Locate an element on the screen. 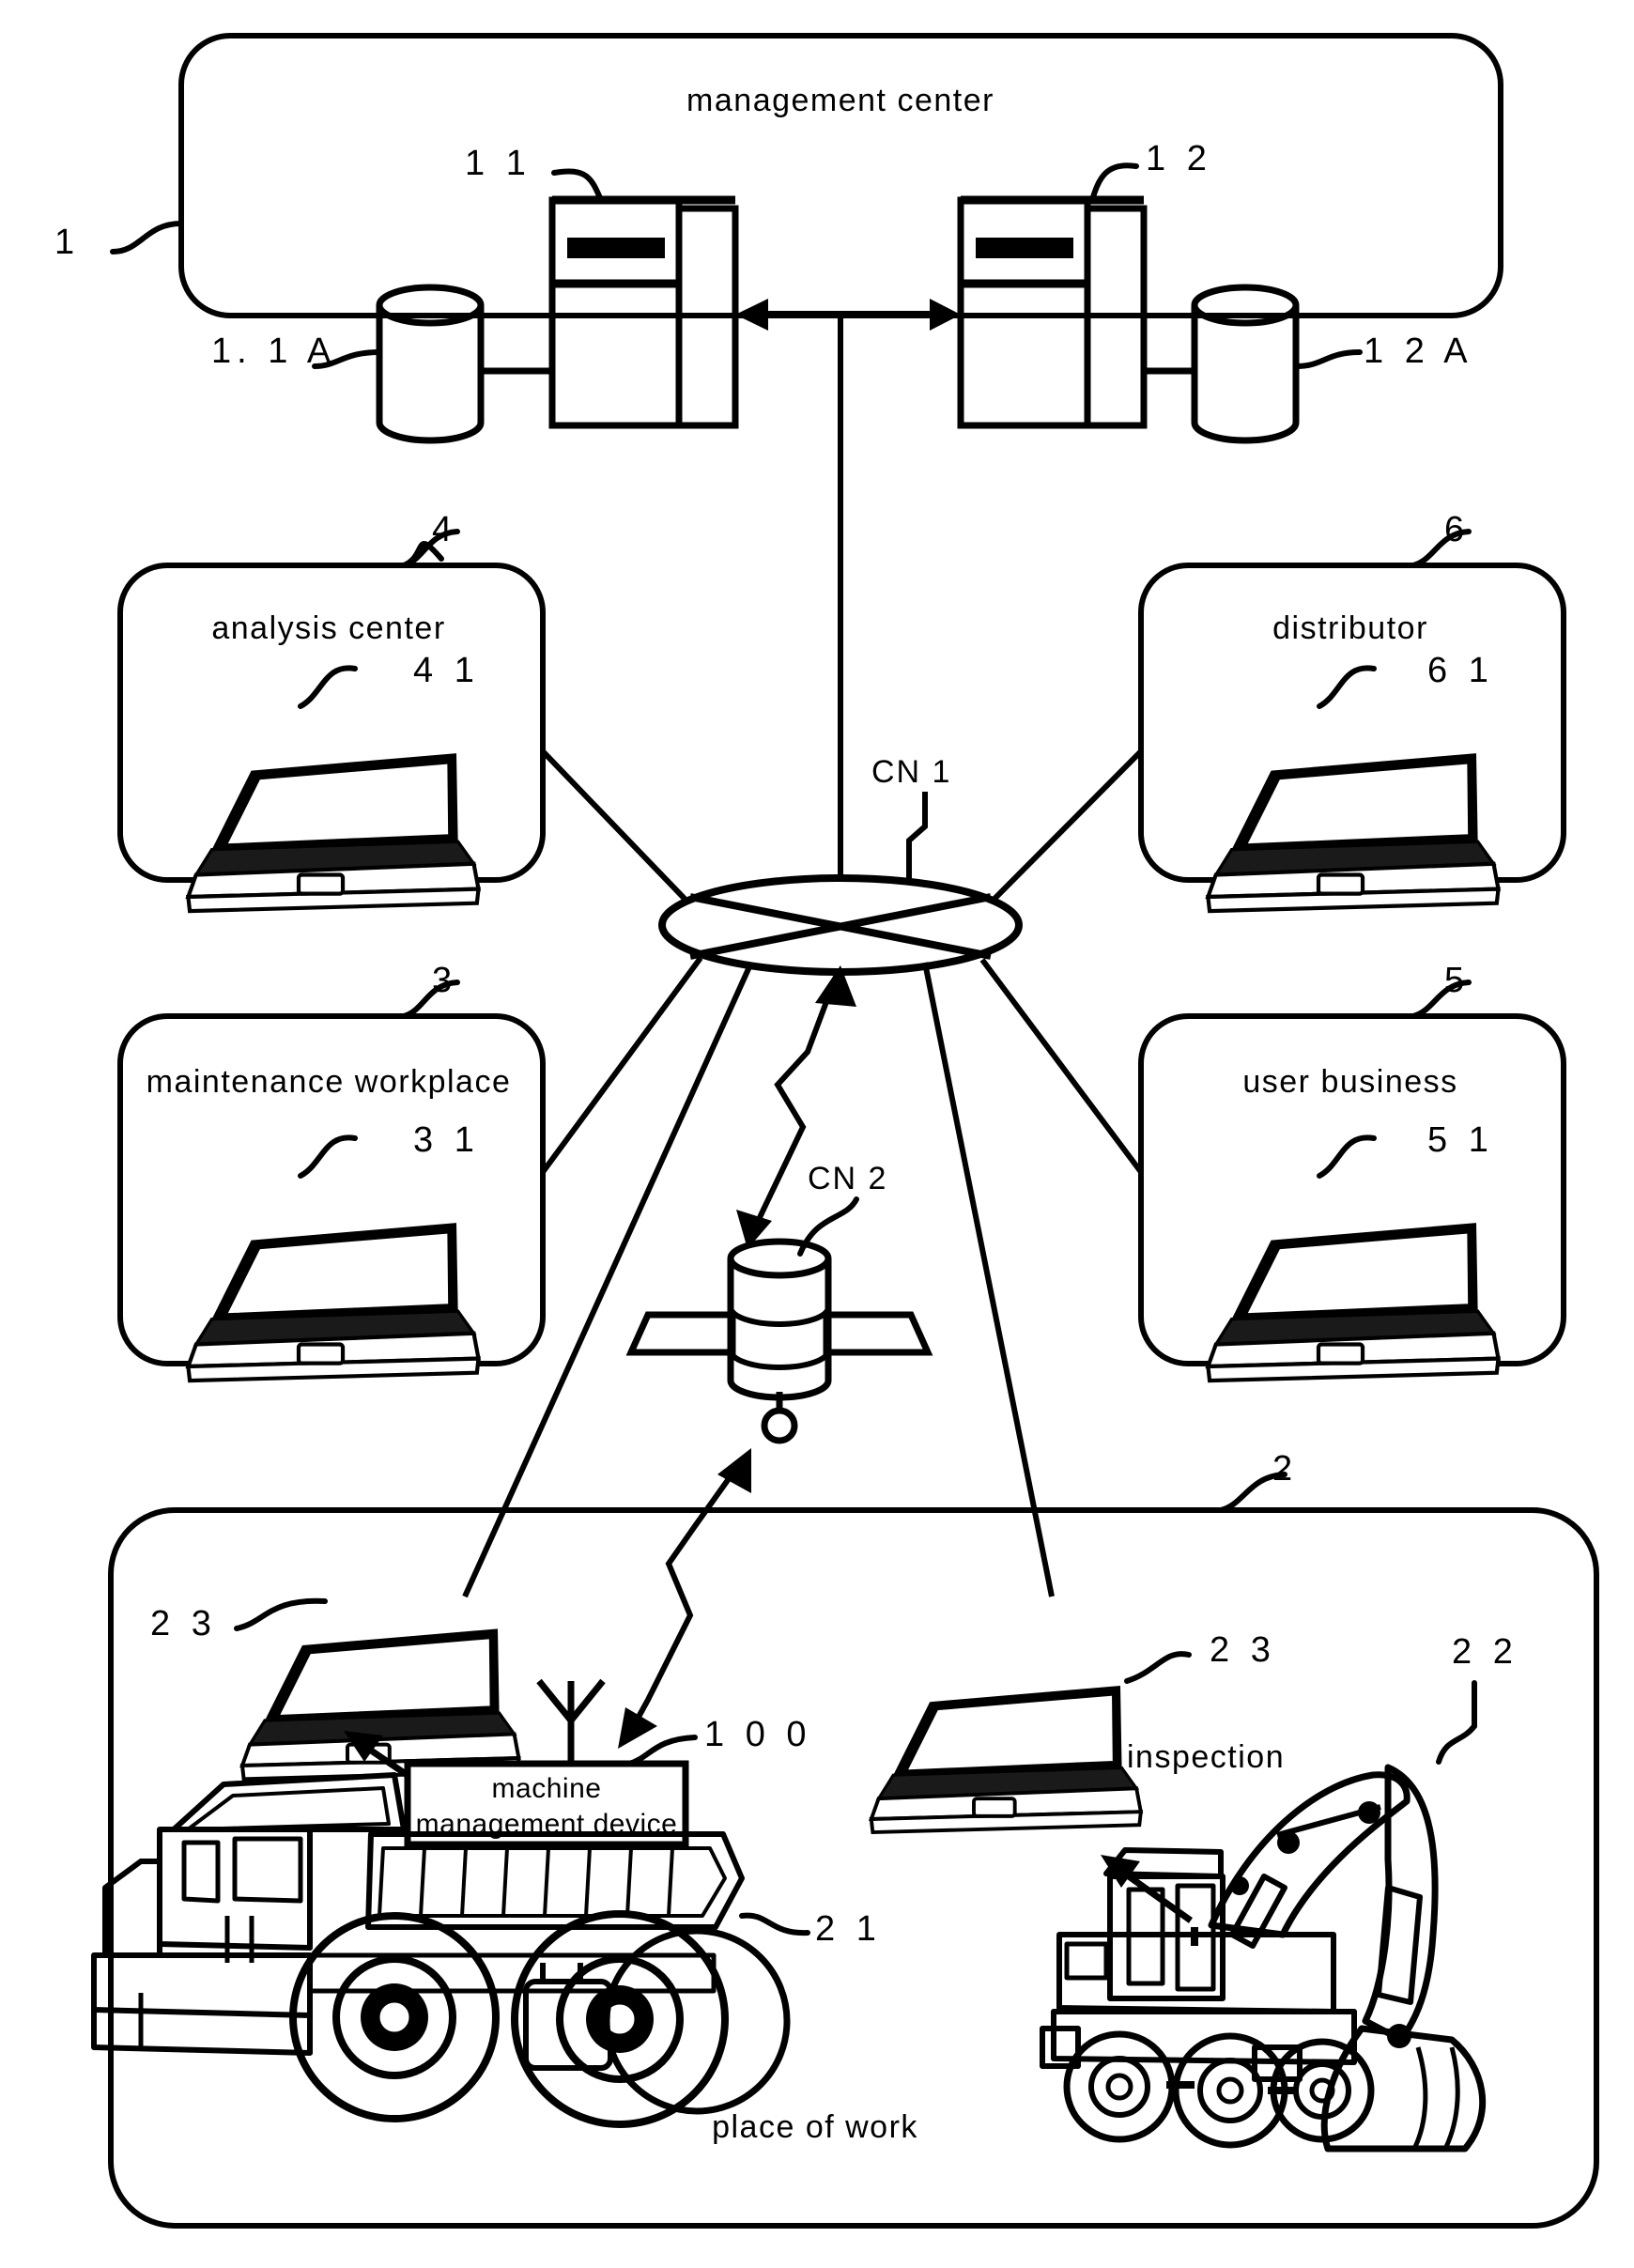 The width and height of the screenshot is (1634, 2268). laptop-61-icon is located at coordinates (1353, 833).